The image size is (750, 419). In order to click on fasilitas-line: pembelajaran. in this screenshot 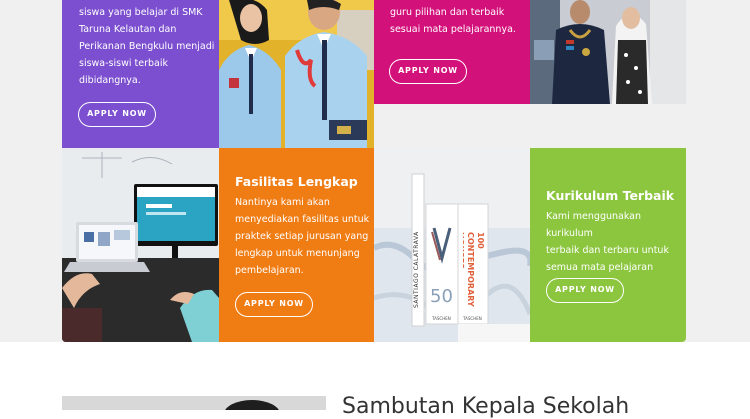, I will do `click(269, 270)`.